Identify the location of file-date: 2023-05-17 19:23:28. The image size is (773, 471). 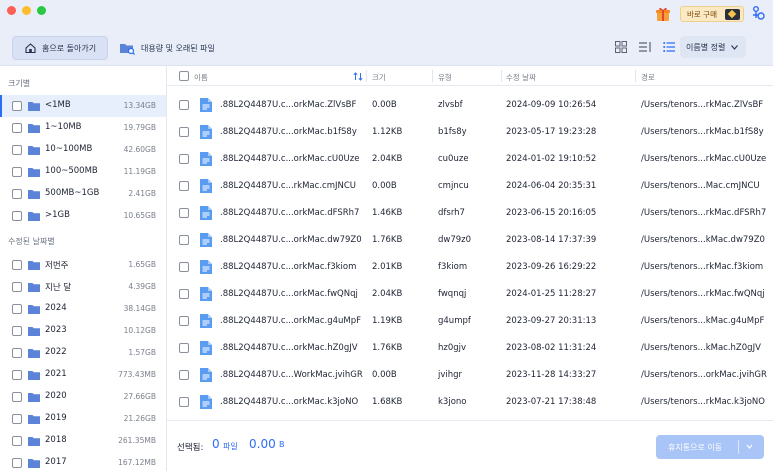
(551, 132).